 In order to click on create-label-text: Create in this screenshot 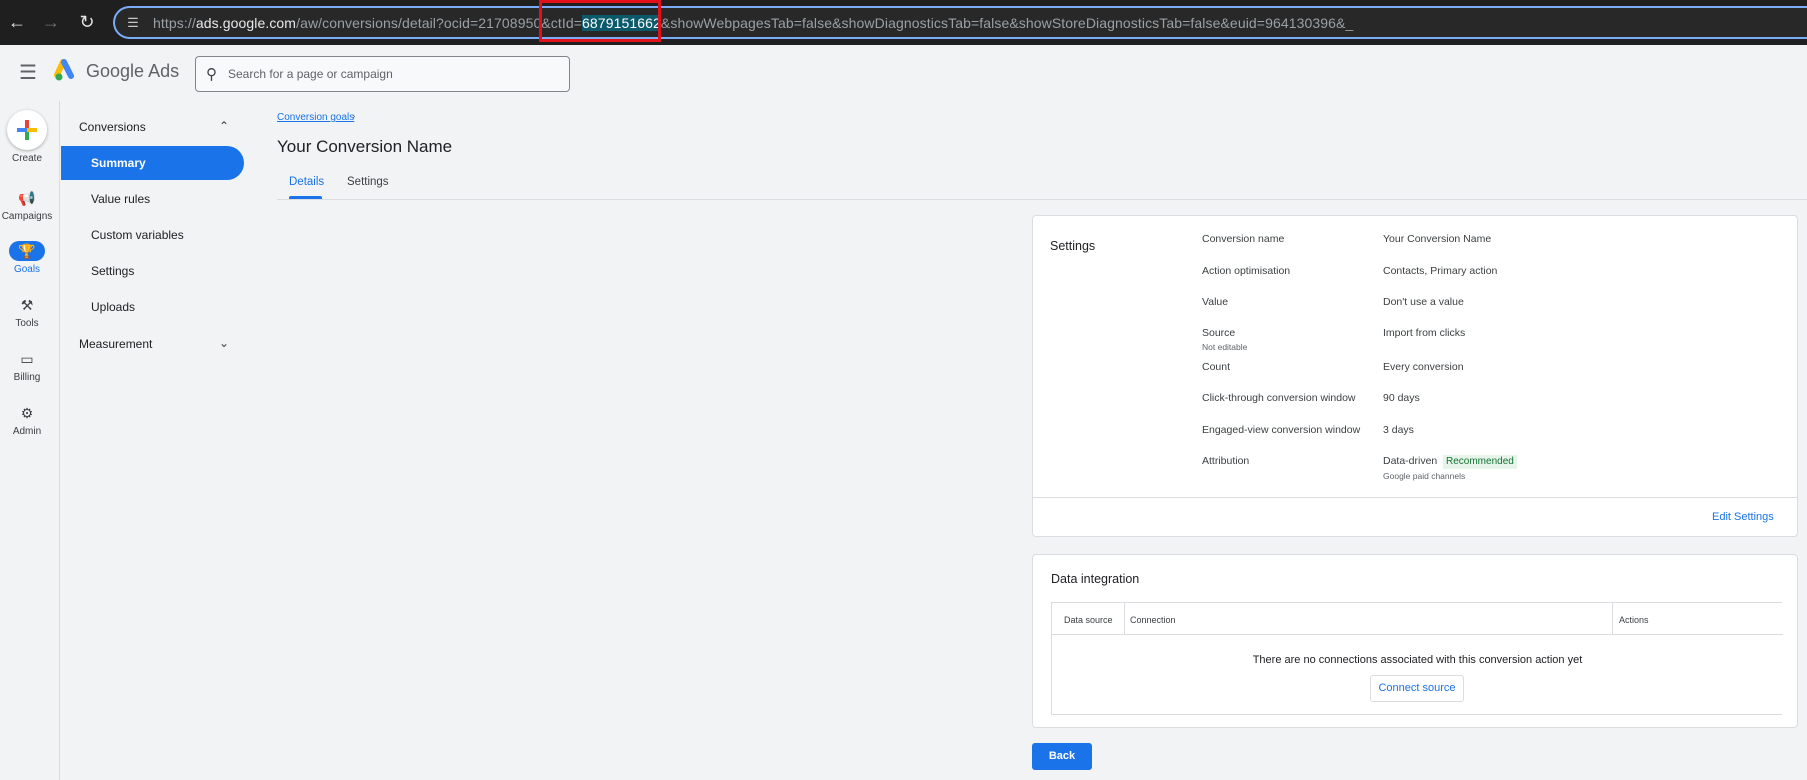, I will do `click(26, 158)`.